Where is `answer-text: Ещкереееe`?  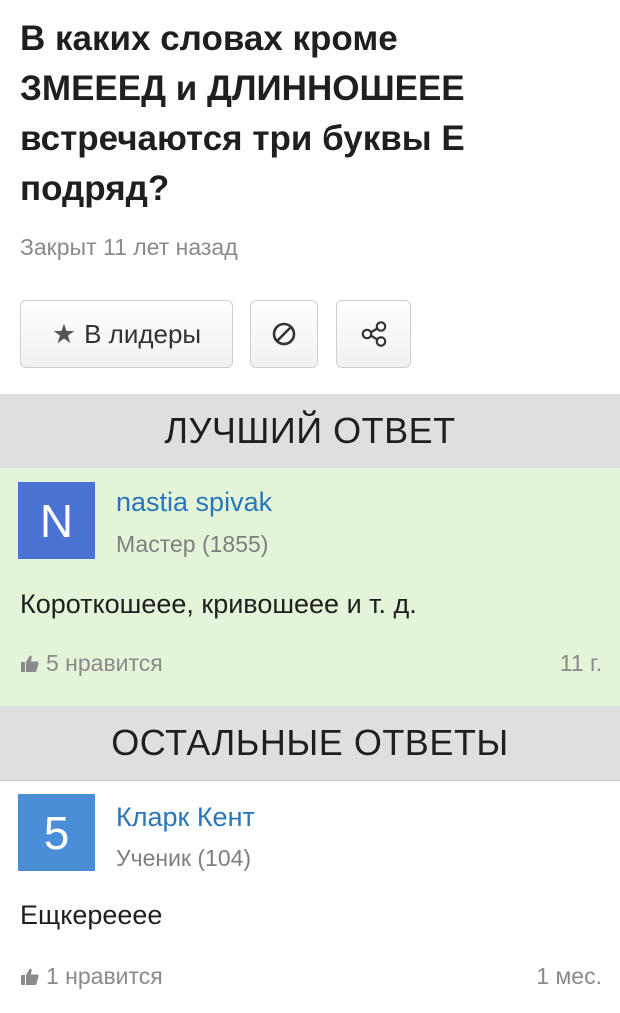 answer-text: Ещкереееe is located at coordinates (91, 915).